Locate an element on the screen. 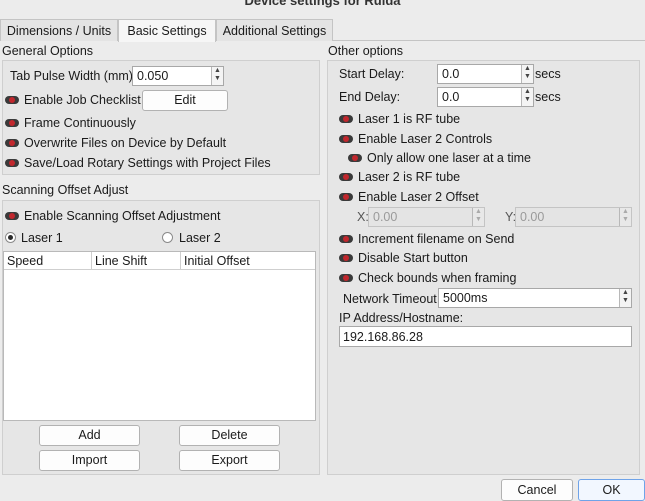 The width and height of the screenshot is (645, 501). increment-filename-toggle is located at coordinates (346, 239).